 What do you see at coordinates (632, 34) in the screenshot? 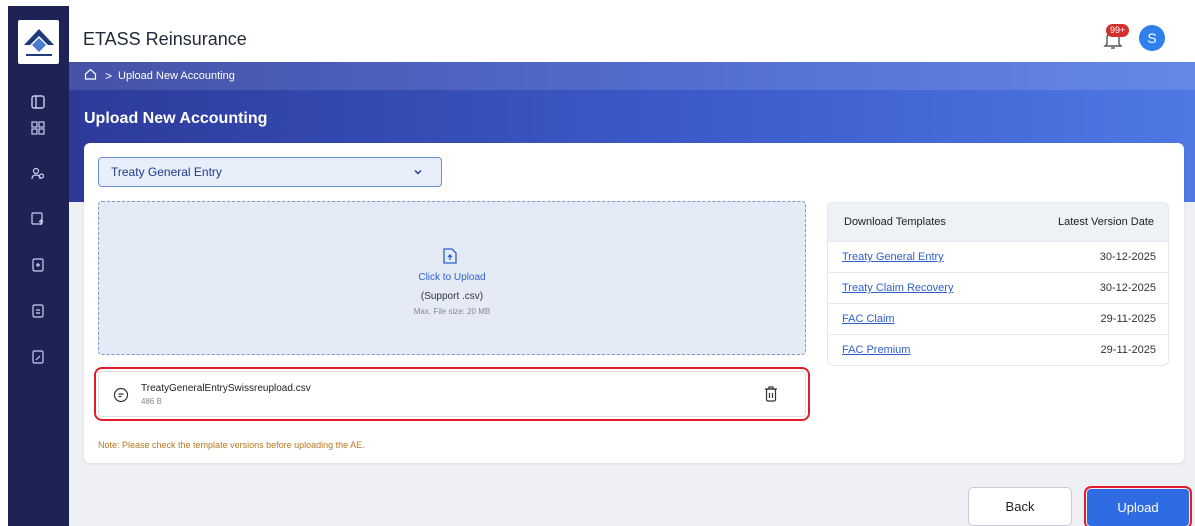
I see `top-header: ETASS Reinsurance 99+ S` at bounding box center [632, 34].